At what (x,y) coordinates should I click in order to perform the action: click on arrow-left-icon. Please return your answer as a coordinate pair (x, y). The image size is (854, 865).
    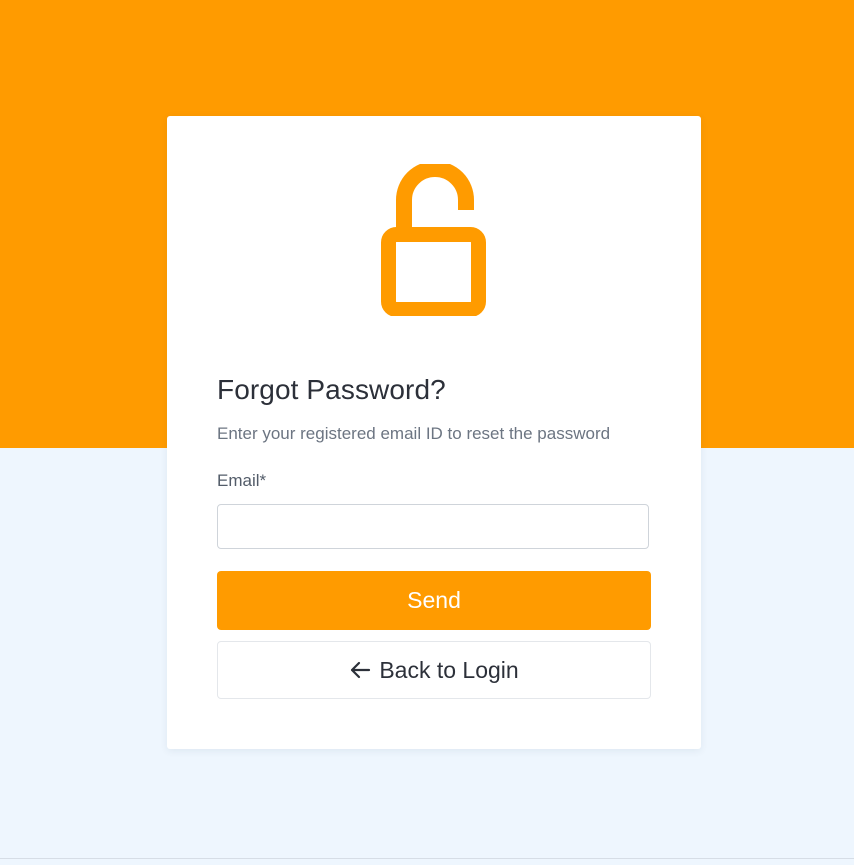
    Looking at the image, I should click on (360, 670).